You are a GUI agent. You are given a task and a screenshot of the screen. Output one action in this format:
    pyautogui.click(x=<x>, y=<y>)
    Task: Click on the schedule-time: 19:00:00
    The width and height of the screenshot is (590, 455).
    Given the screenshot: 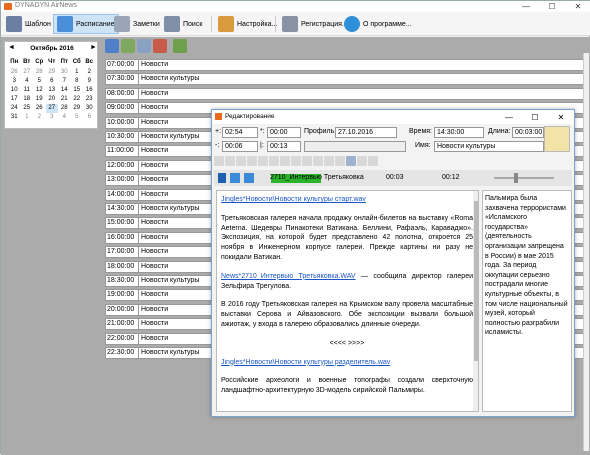 What is the action you would take?
    pyautogui.click(x=122, y=295)
    